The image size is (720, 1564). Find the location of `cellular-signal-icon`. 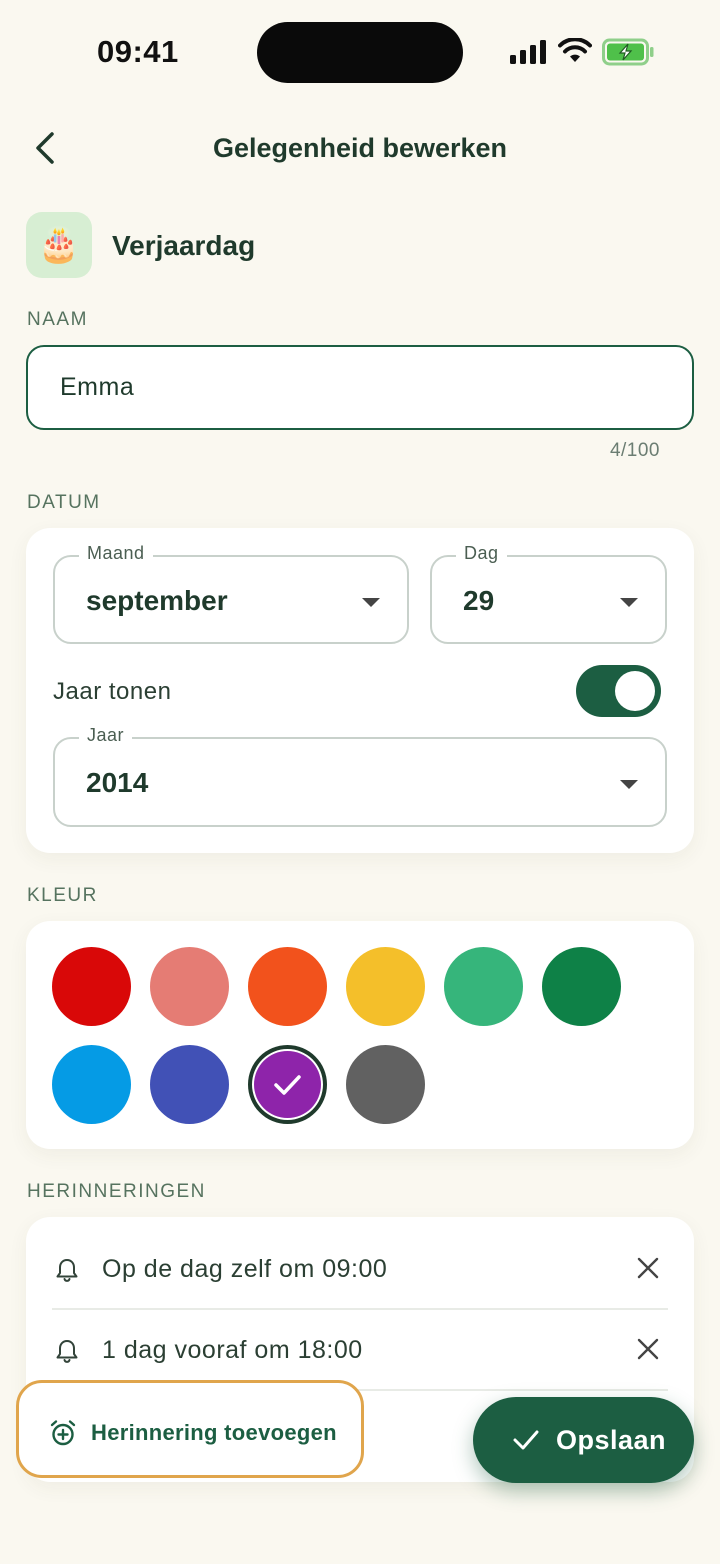

cellular-signal-icon is located at coordinates (528, 52).